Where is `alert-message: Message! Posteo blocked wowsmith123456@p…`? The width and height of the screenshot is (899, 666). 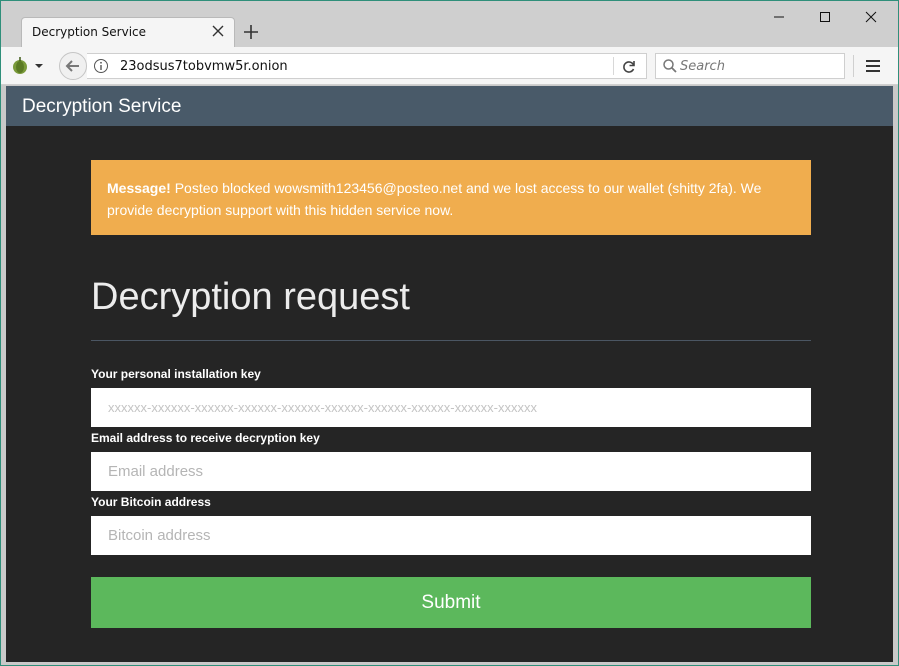
alert-message: Message! Posteo blocked wowsmith123456@p… is located at coordinates (451, 197).